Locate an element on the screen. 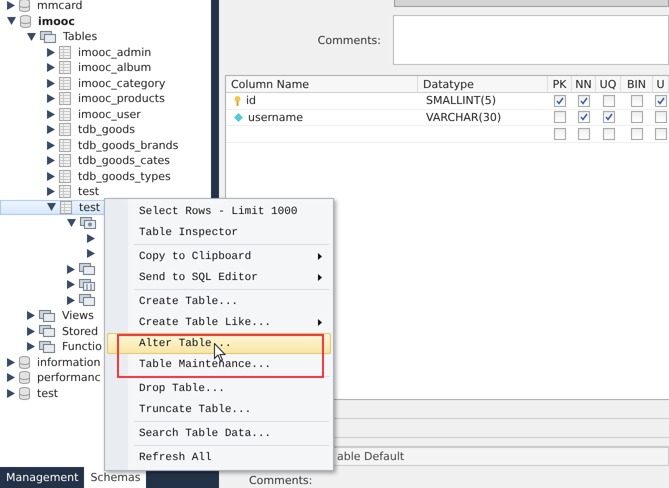  table-cell: SMALLINT(5) is located at coordinates (461, 101).